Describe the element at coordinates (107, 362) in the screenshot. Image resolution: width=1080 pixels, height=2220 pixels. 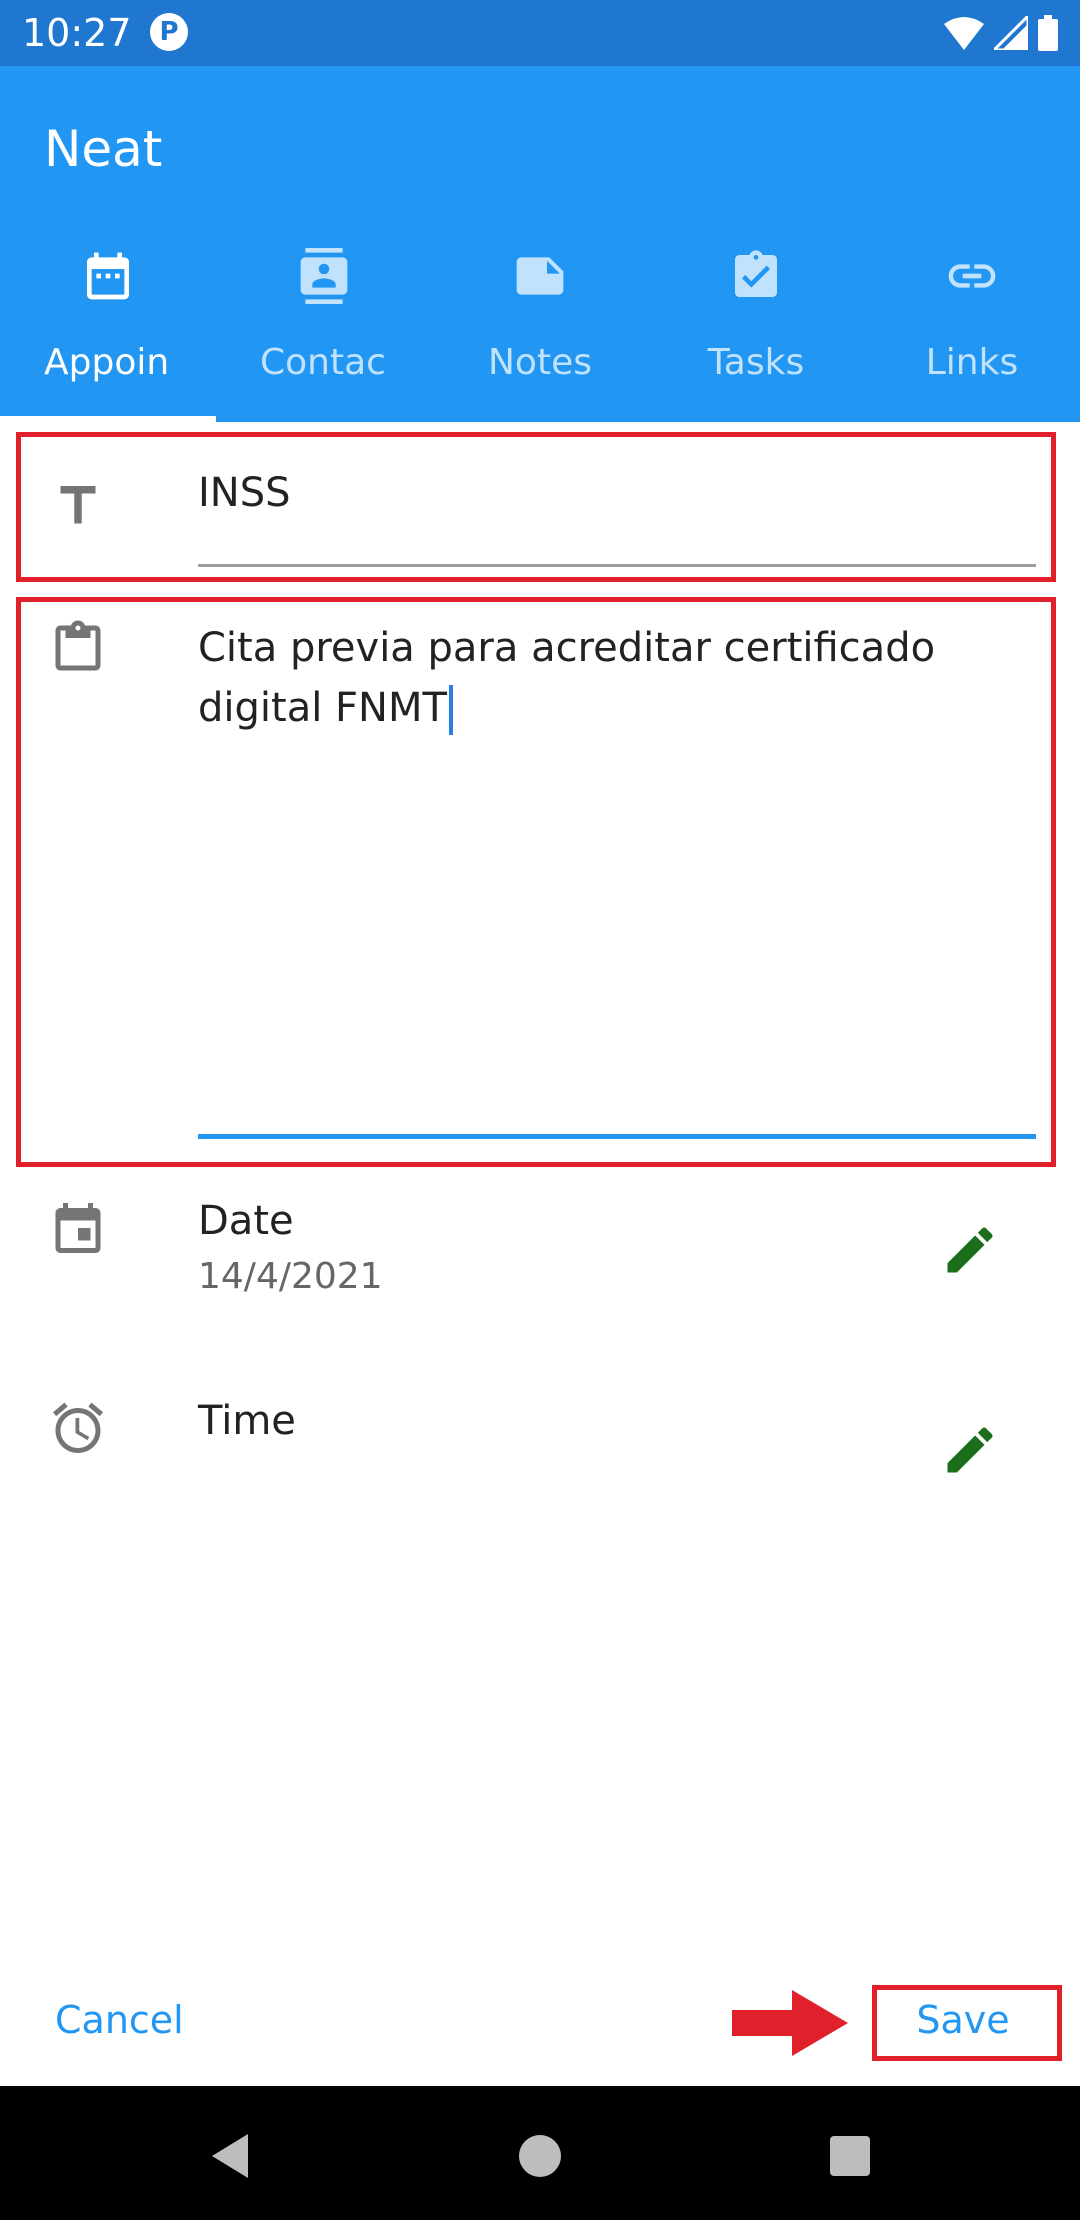
I see `tab-label: Appoin` at that location.